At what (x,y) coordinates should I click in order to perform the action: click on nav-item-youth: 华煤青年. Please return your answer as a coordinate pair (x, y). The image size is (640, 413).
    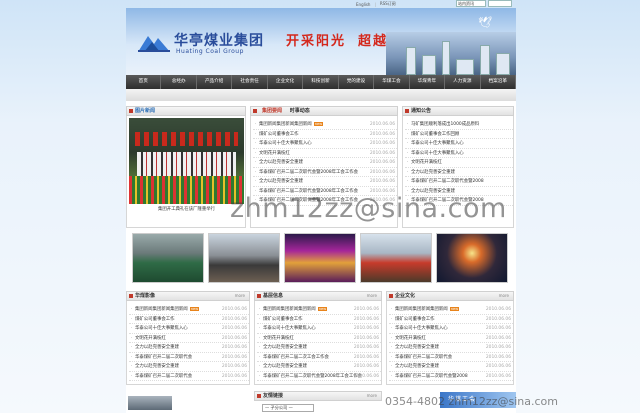
    Looking at the image, I should click on (428, 82).